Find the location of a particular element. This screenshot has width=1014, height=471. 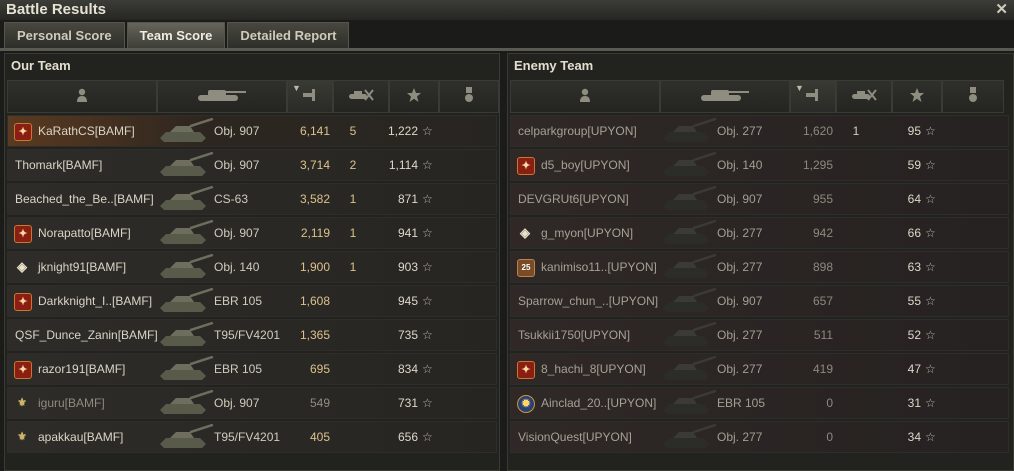

kills-icon is located at coordinates (864, 96).